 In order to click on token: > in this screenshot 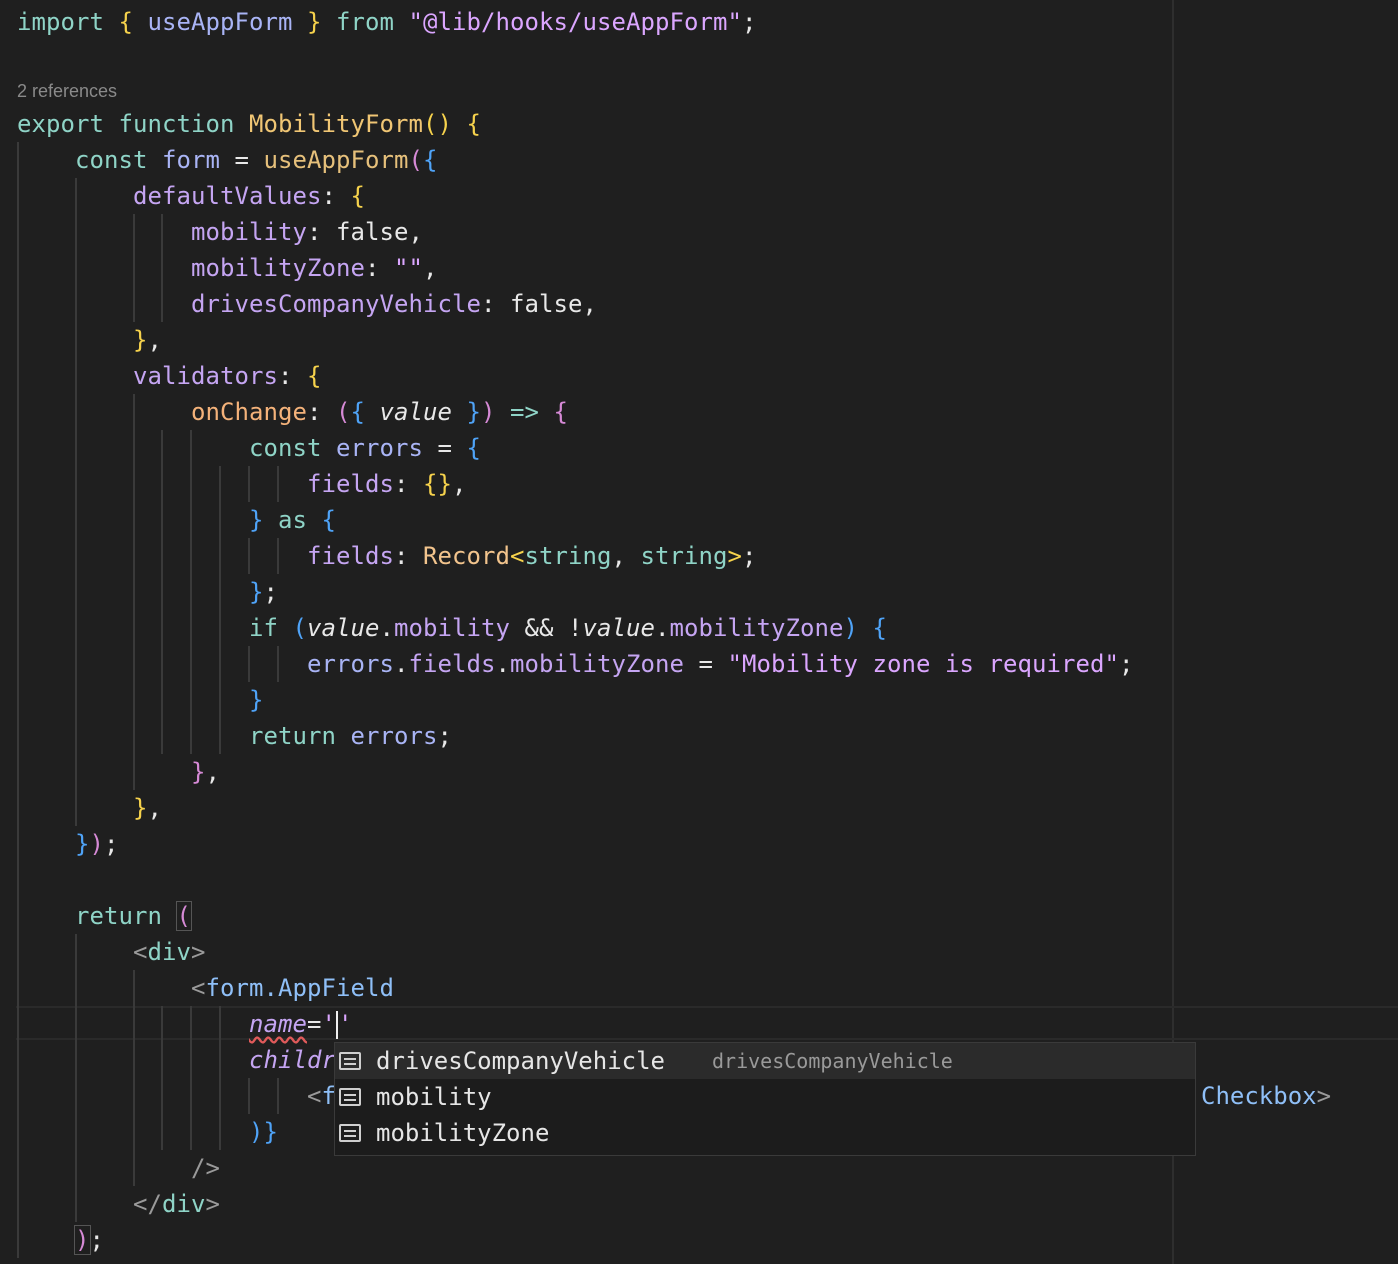, I will do `click(734, 556)`.